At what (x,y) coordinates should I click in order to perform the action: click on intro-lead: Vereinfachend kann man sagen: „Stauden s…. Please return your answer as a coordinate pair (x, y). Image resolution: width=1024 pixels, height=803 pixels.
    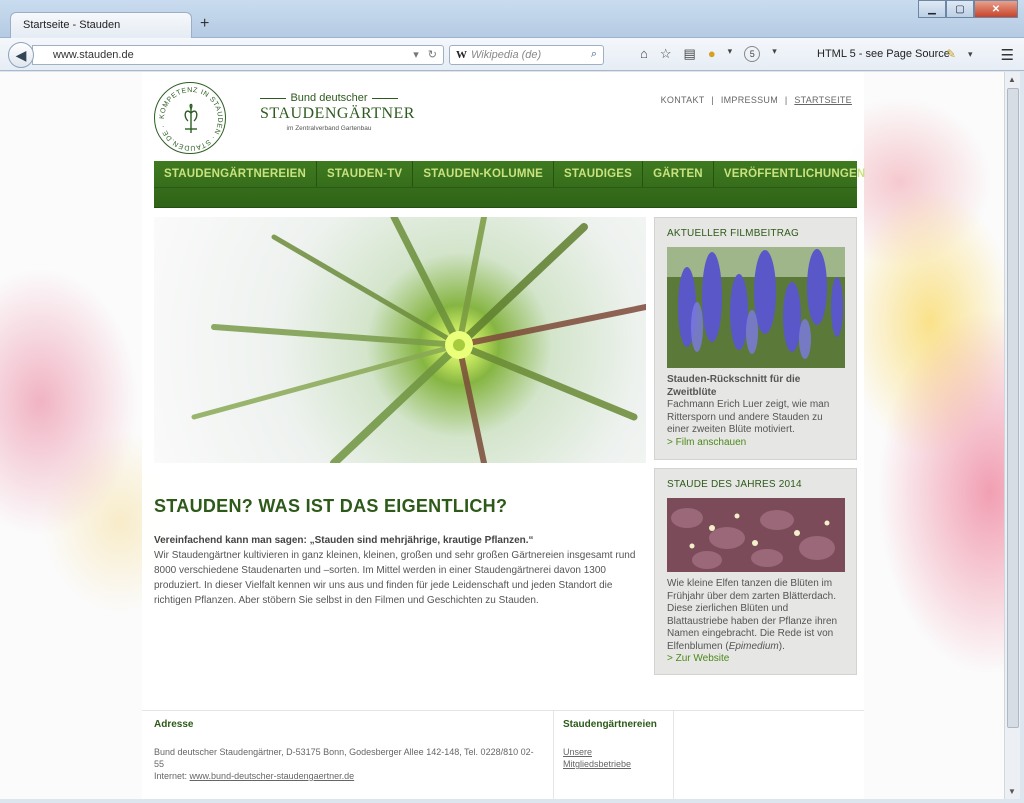
    Looking at the image, I should click on (344, 540).